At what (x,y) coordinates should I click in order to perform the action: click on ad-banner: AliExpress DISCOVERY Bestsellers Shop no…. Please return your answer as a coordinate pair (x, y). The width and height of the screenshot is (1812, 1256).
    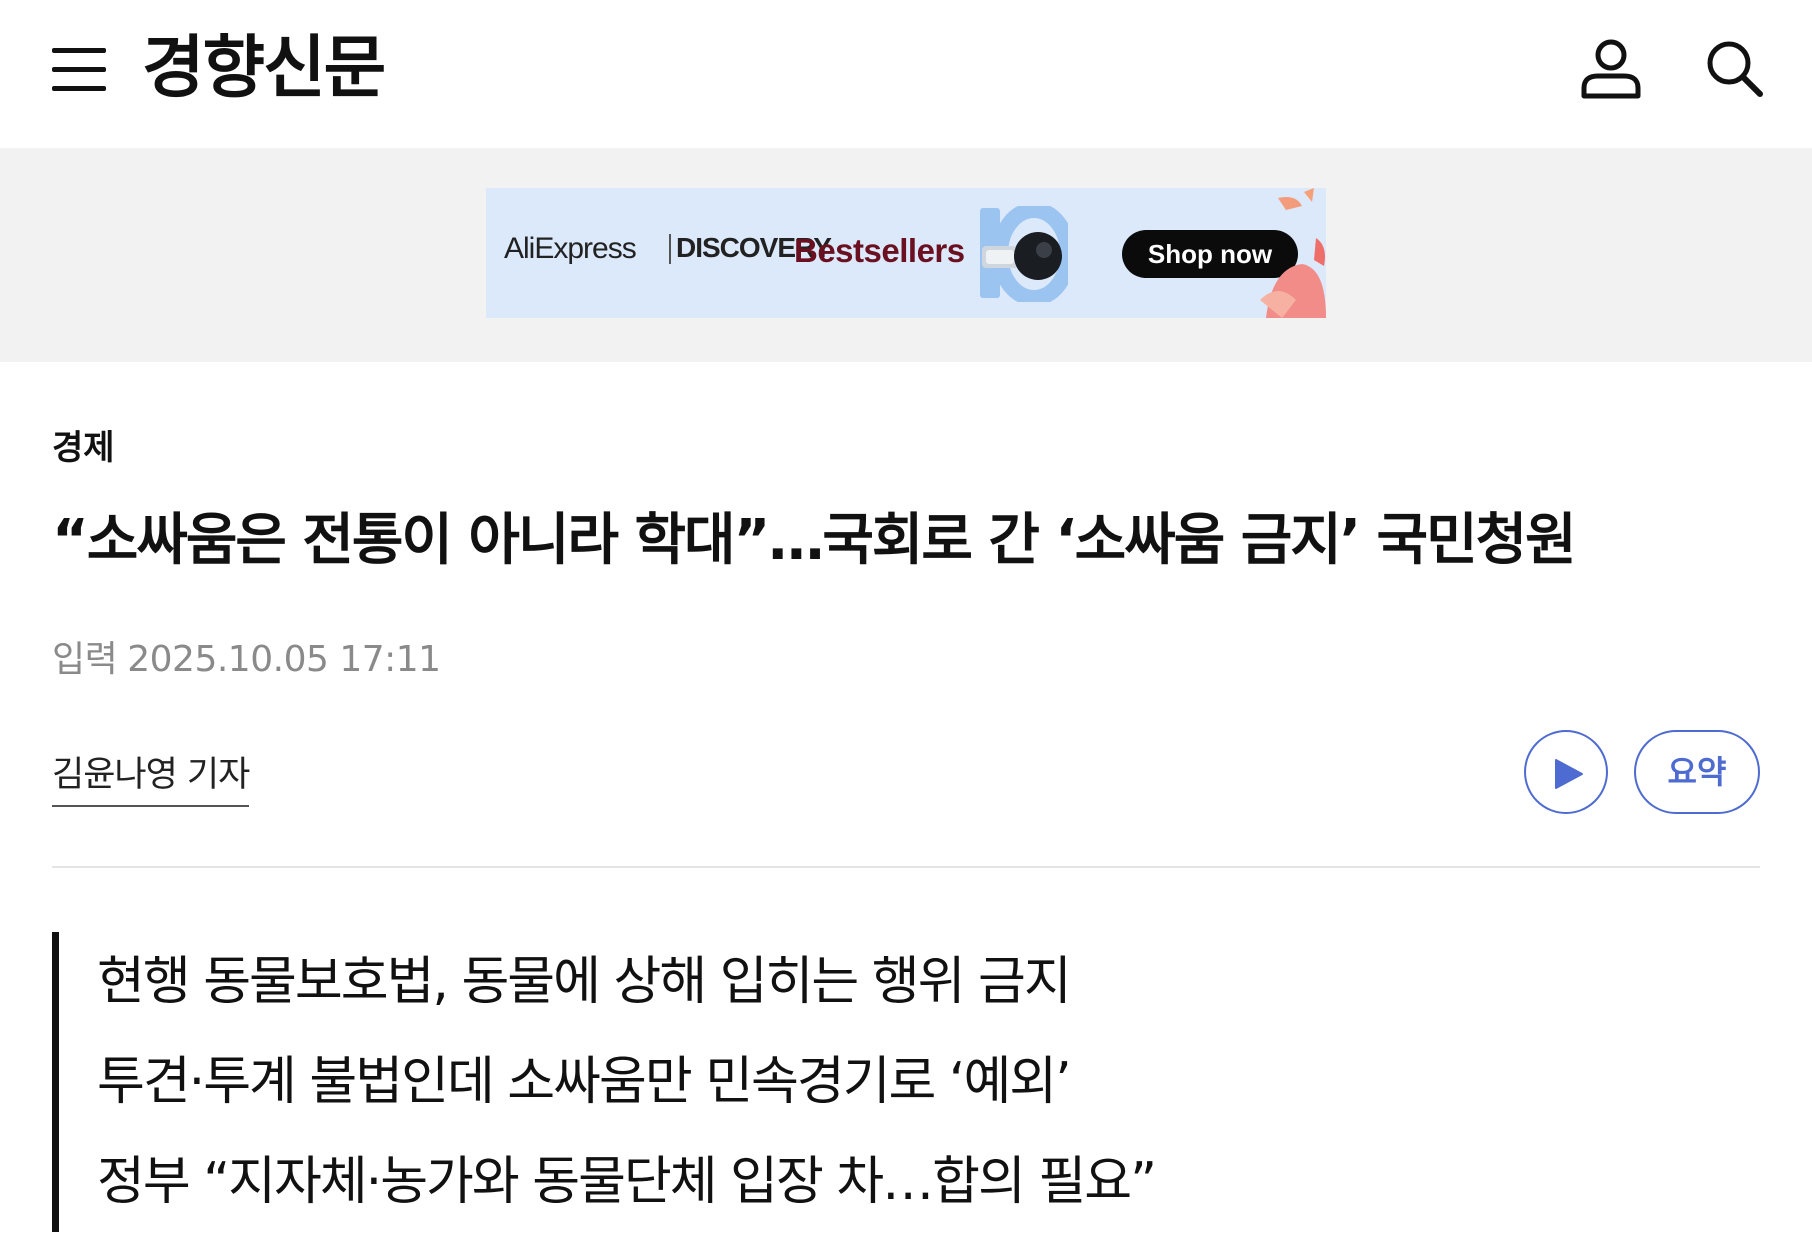
    Looking at the image, I should click on (906, 253).